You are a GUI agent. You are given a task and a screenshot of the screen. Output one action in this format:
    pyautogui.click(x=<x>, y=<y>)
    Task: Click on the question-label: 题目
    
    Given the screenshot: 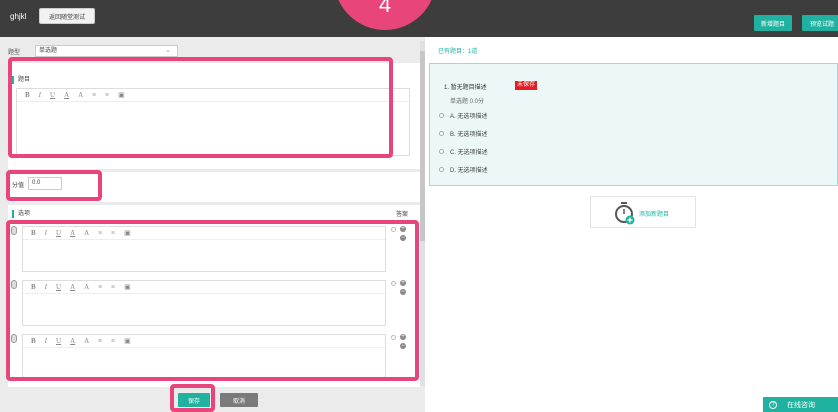 What is the action you would take?
    pyautogui.click(x=21, y=80)
    